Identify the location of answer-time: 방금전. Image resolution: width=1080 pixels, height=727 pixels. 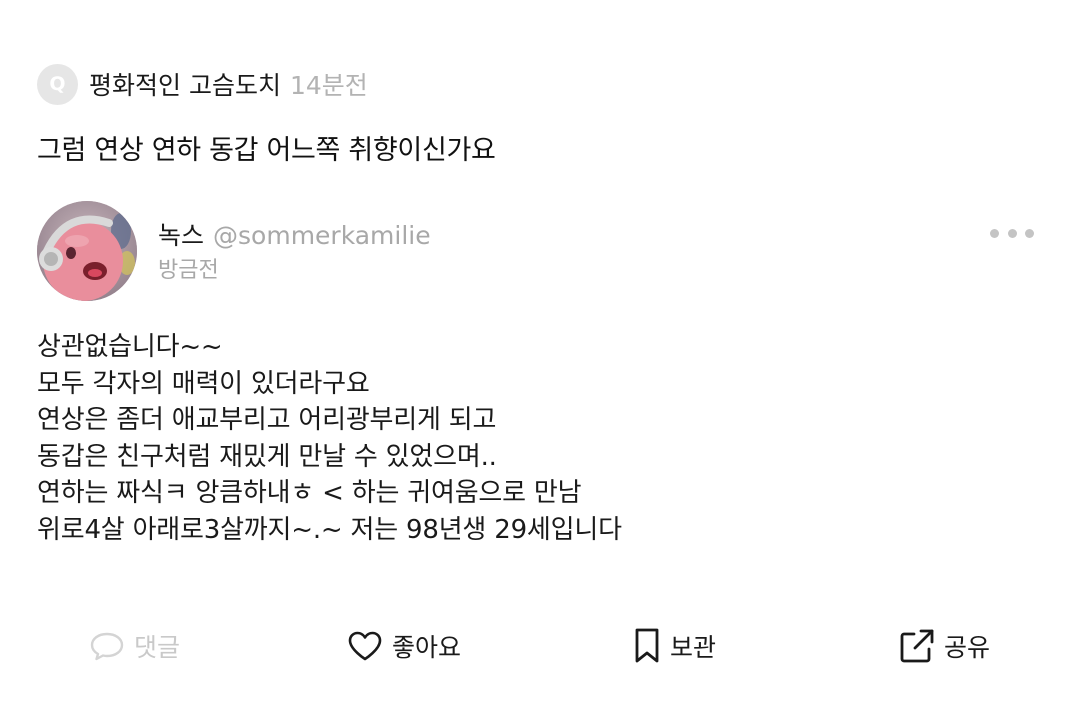
(188, 270).